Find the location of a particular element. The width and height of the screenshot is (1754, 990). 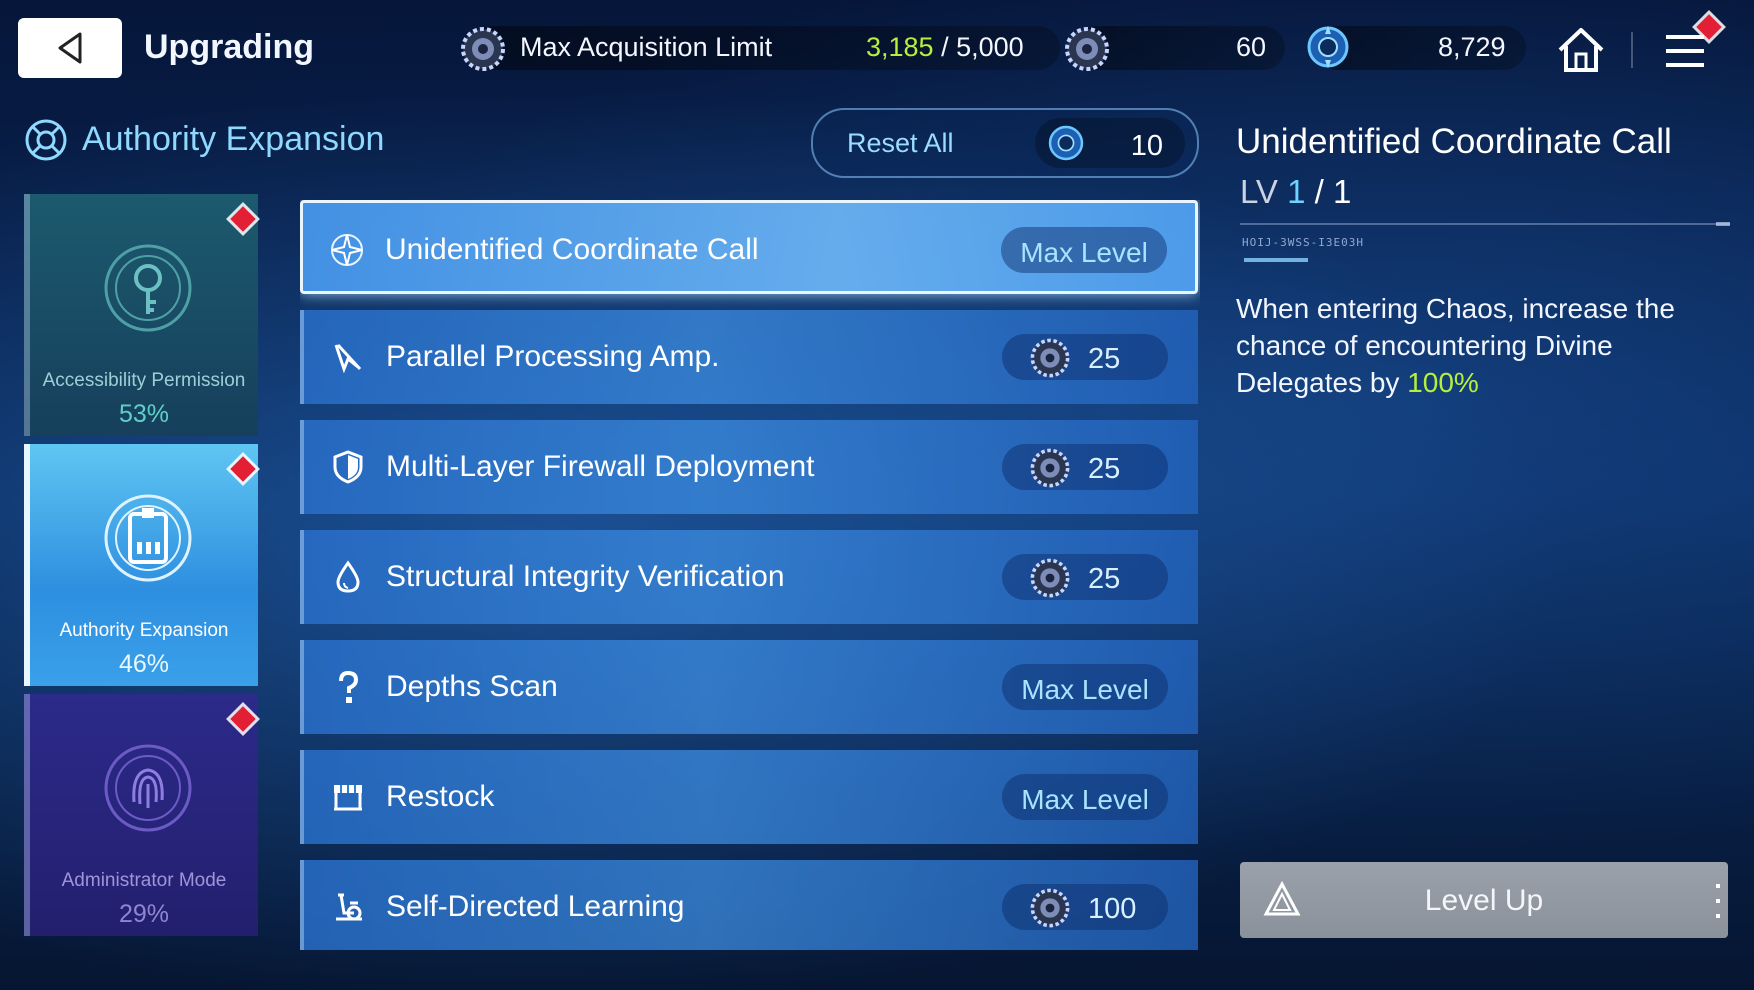

home-icon is located at coordinates (1581, 50).